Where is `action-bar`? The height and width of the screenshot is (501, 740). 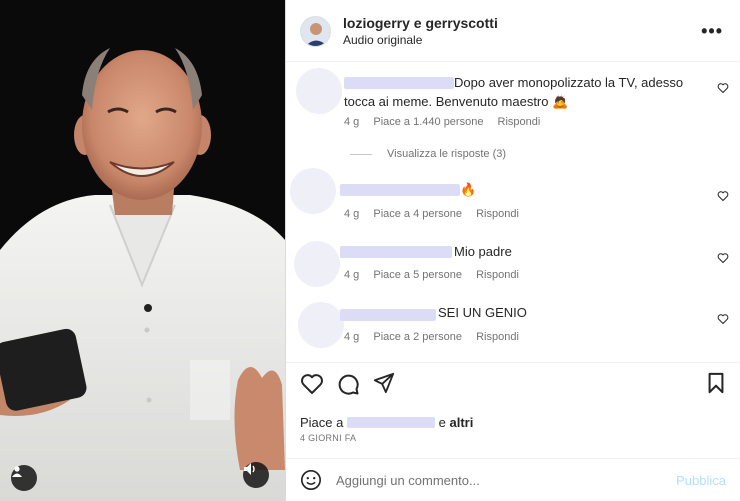
action-bar is located at coordinates (513, 388).